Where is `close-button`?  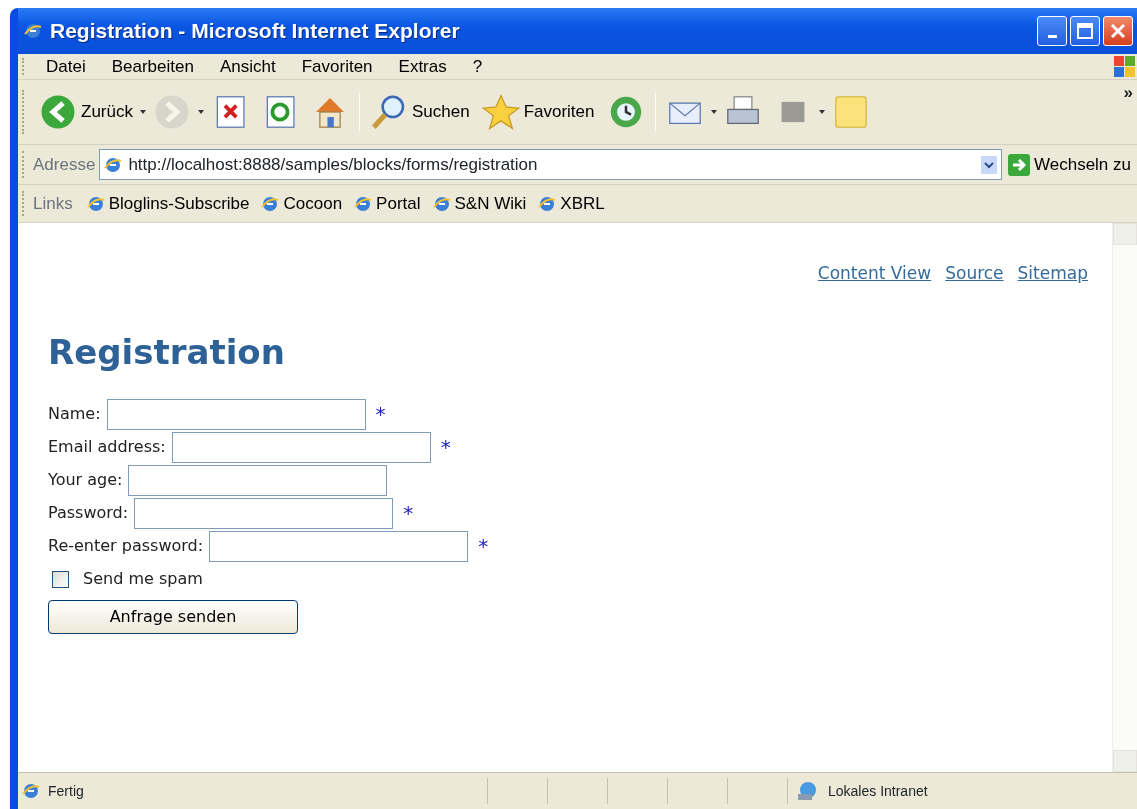
close-button is located at coordinates (1118, 31).